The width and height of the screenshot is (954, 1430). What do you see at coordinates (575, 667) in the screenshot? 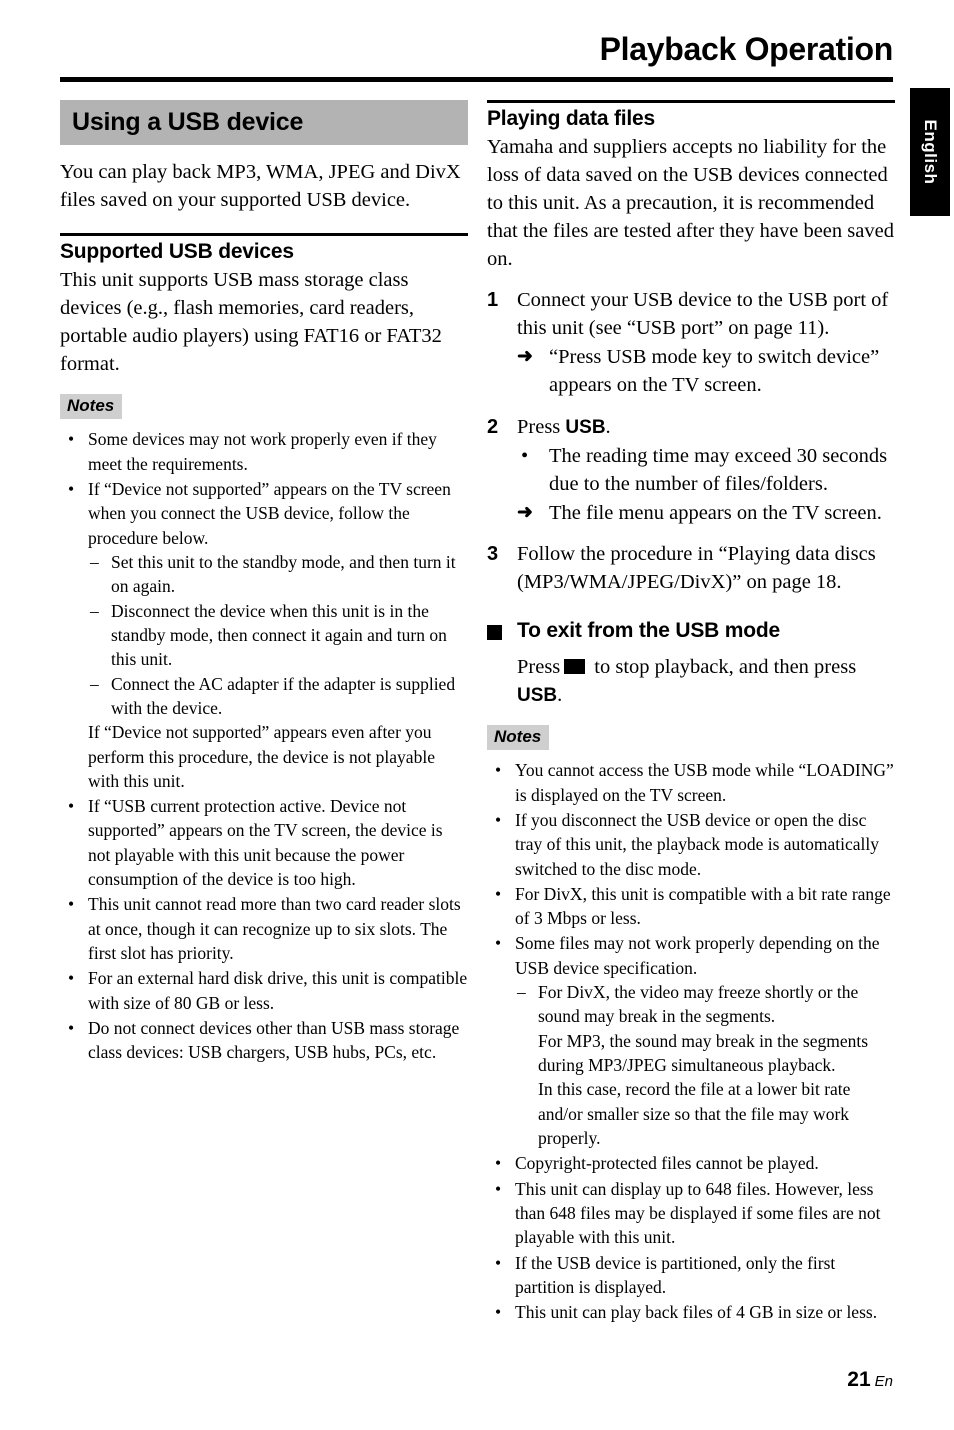
I see `stop-button-icon` at bounding box center [575, 667].